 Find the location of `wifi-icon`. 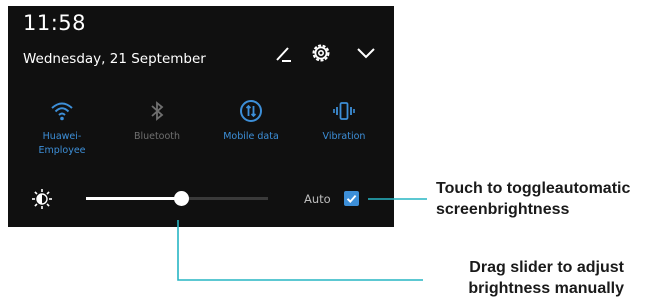

wifi-icon is located at coordinates (62, 111).